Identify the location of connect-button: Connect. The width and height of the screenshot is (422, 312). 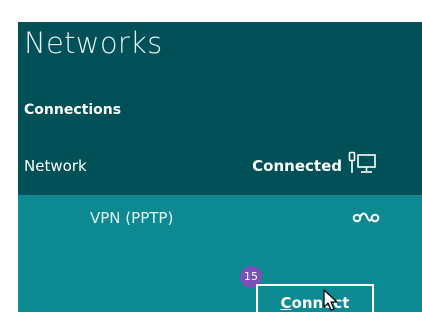
(315, 298).